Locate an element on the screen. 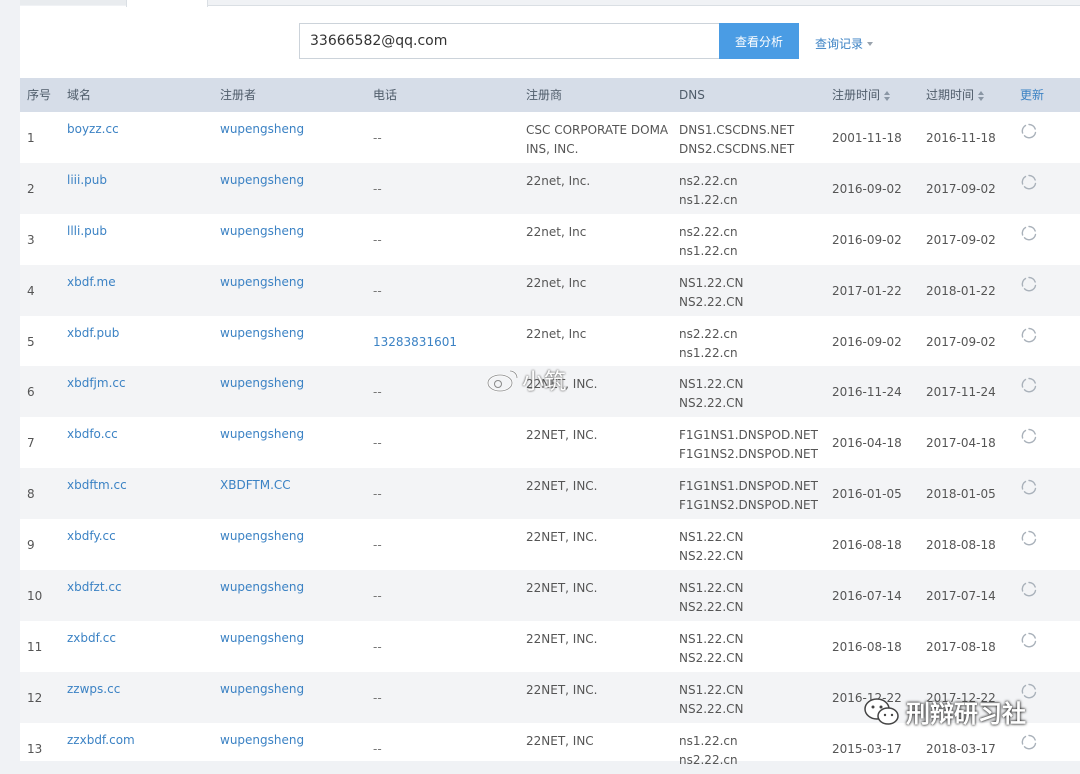 The height and width of the screenshot is (774, 1080). dns-secondary: DNS2.CSCDNS.NET is located at coordinates (737, 149).